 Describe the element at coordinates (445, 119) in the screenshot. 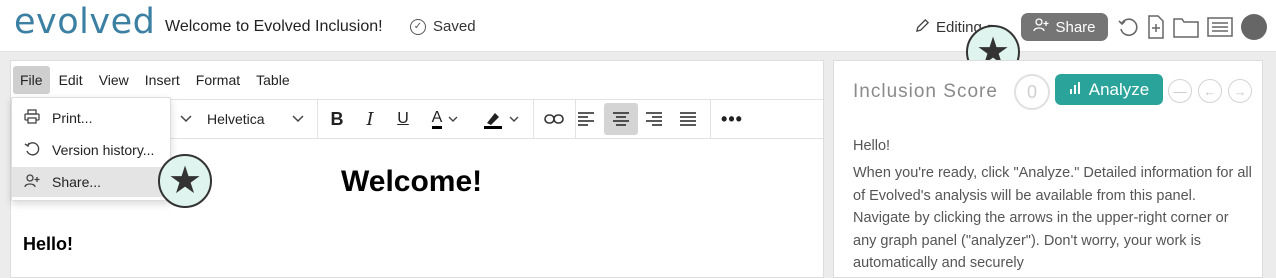

I see `text-color-icon: A` at that location.